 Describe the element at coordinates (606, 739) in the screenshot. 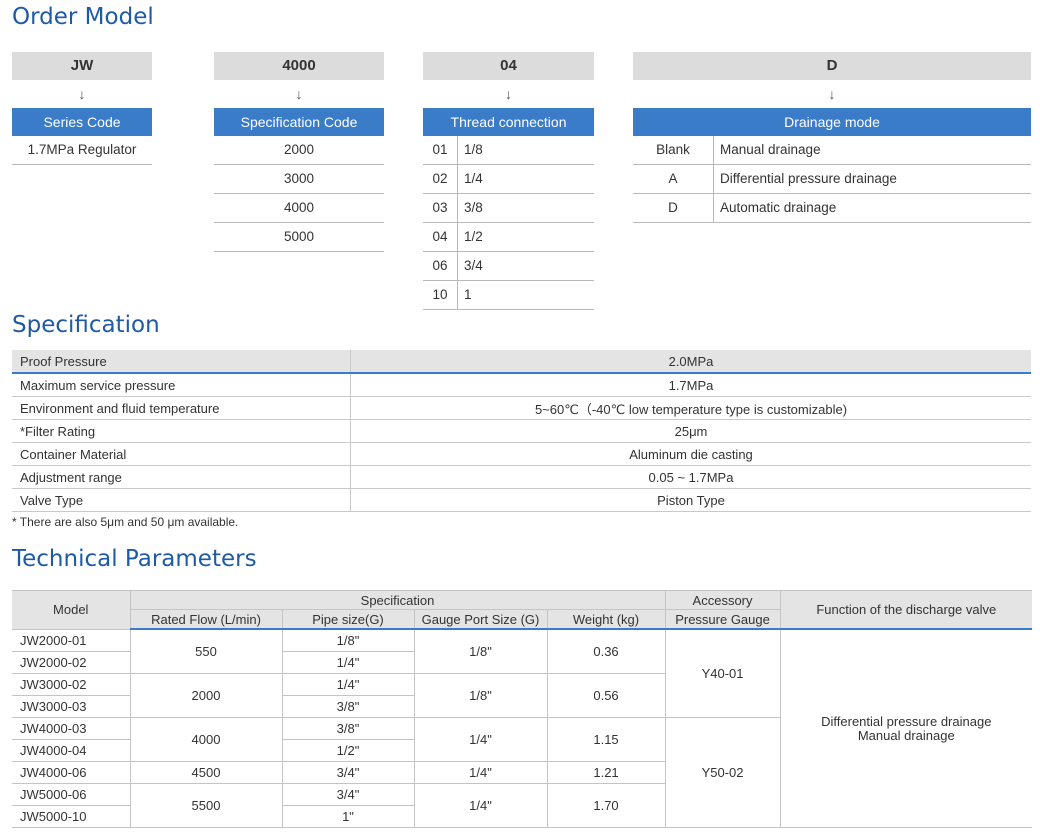

I see `weight-cell: 1.15` at that location.